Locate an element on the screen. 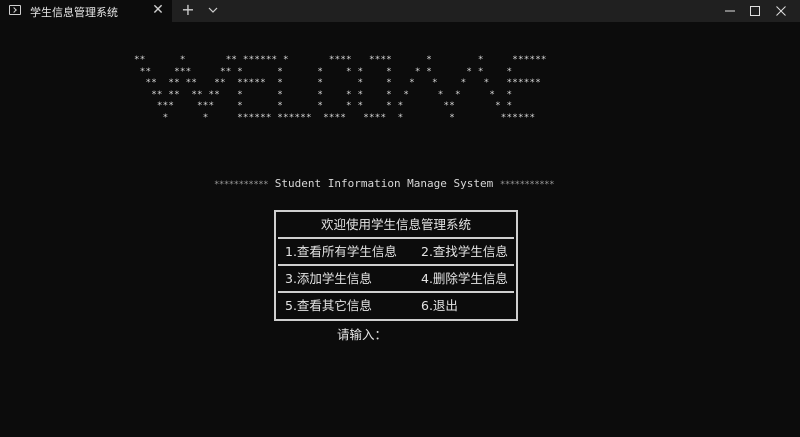  input-prompt: 请输入： is located at coordinates (362, 333).